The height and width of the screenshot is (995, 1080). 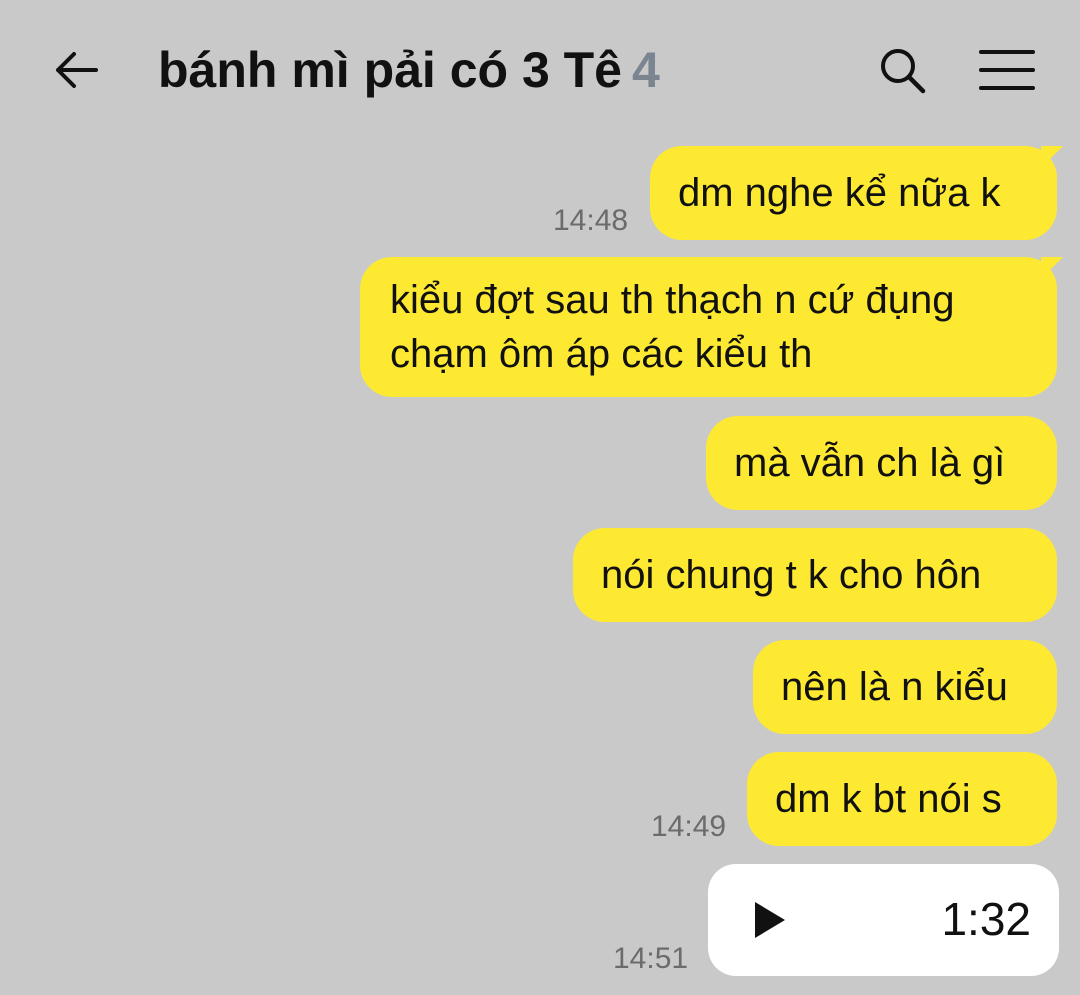 What do you see at coordinates (986, 919) in the screenshot?
I see `voice-duration: 1:32` at bounding box center [986, 919].